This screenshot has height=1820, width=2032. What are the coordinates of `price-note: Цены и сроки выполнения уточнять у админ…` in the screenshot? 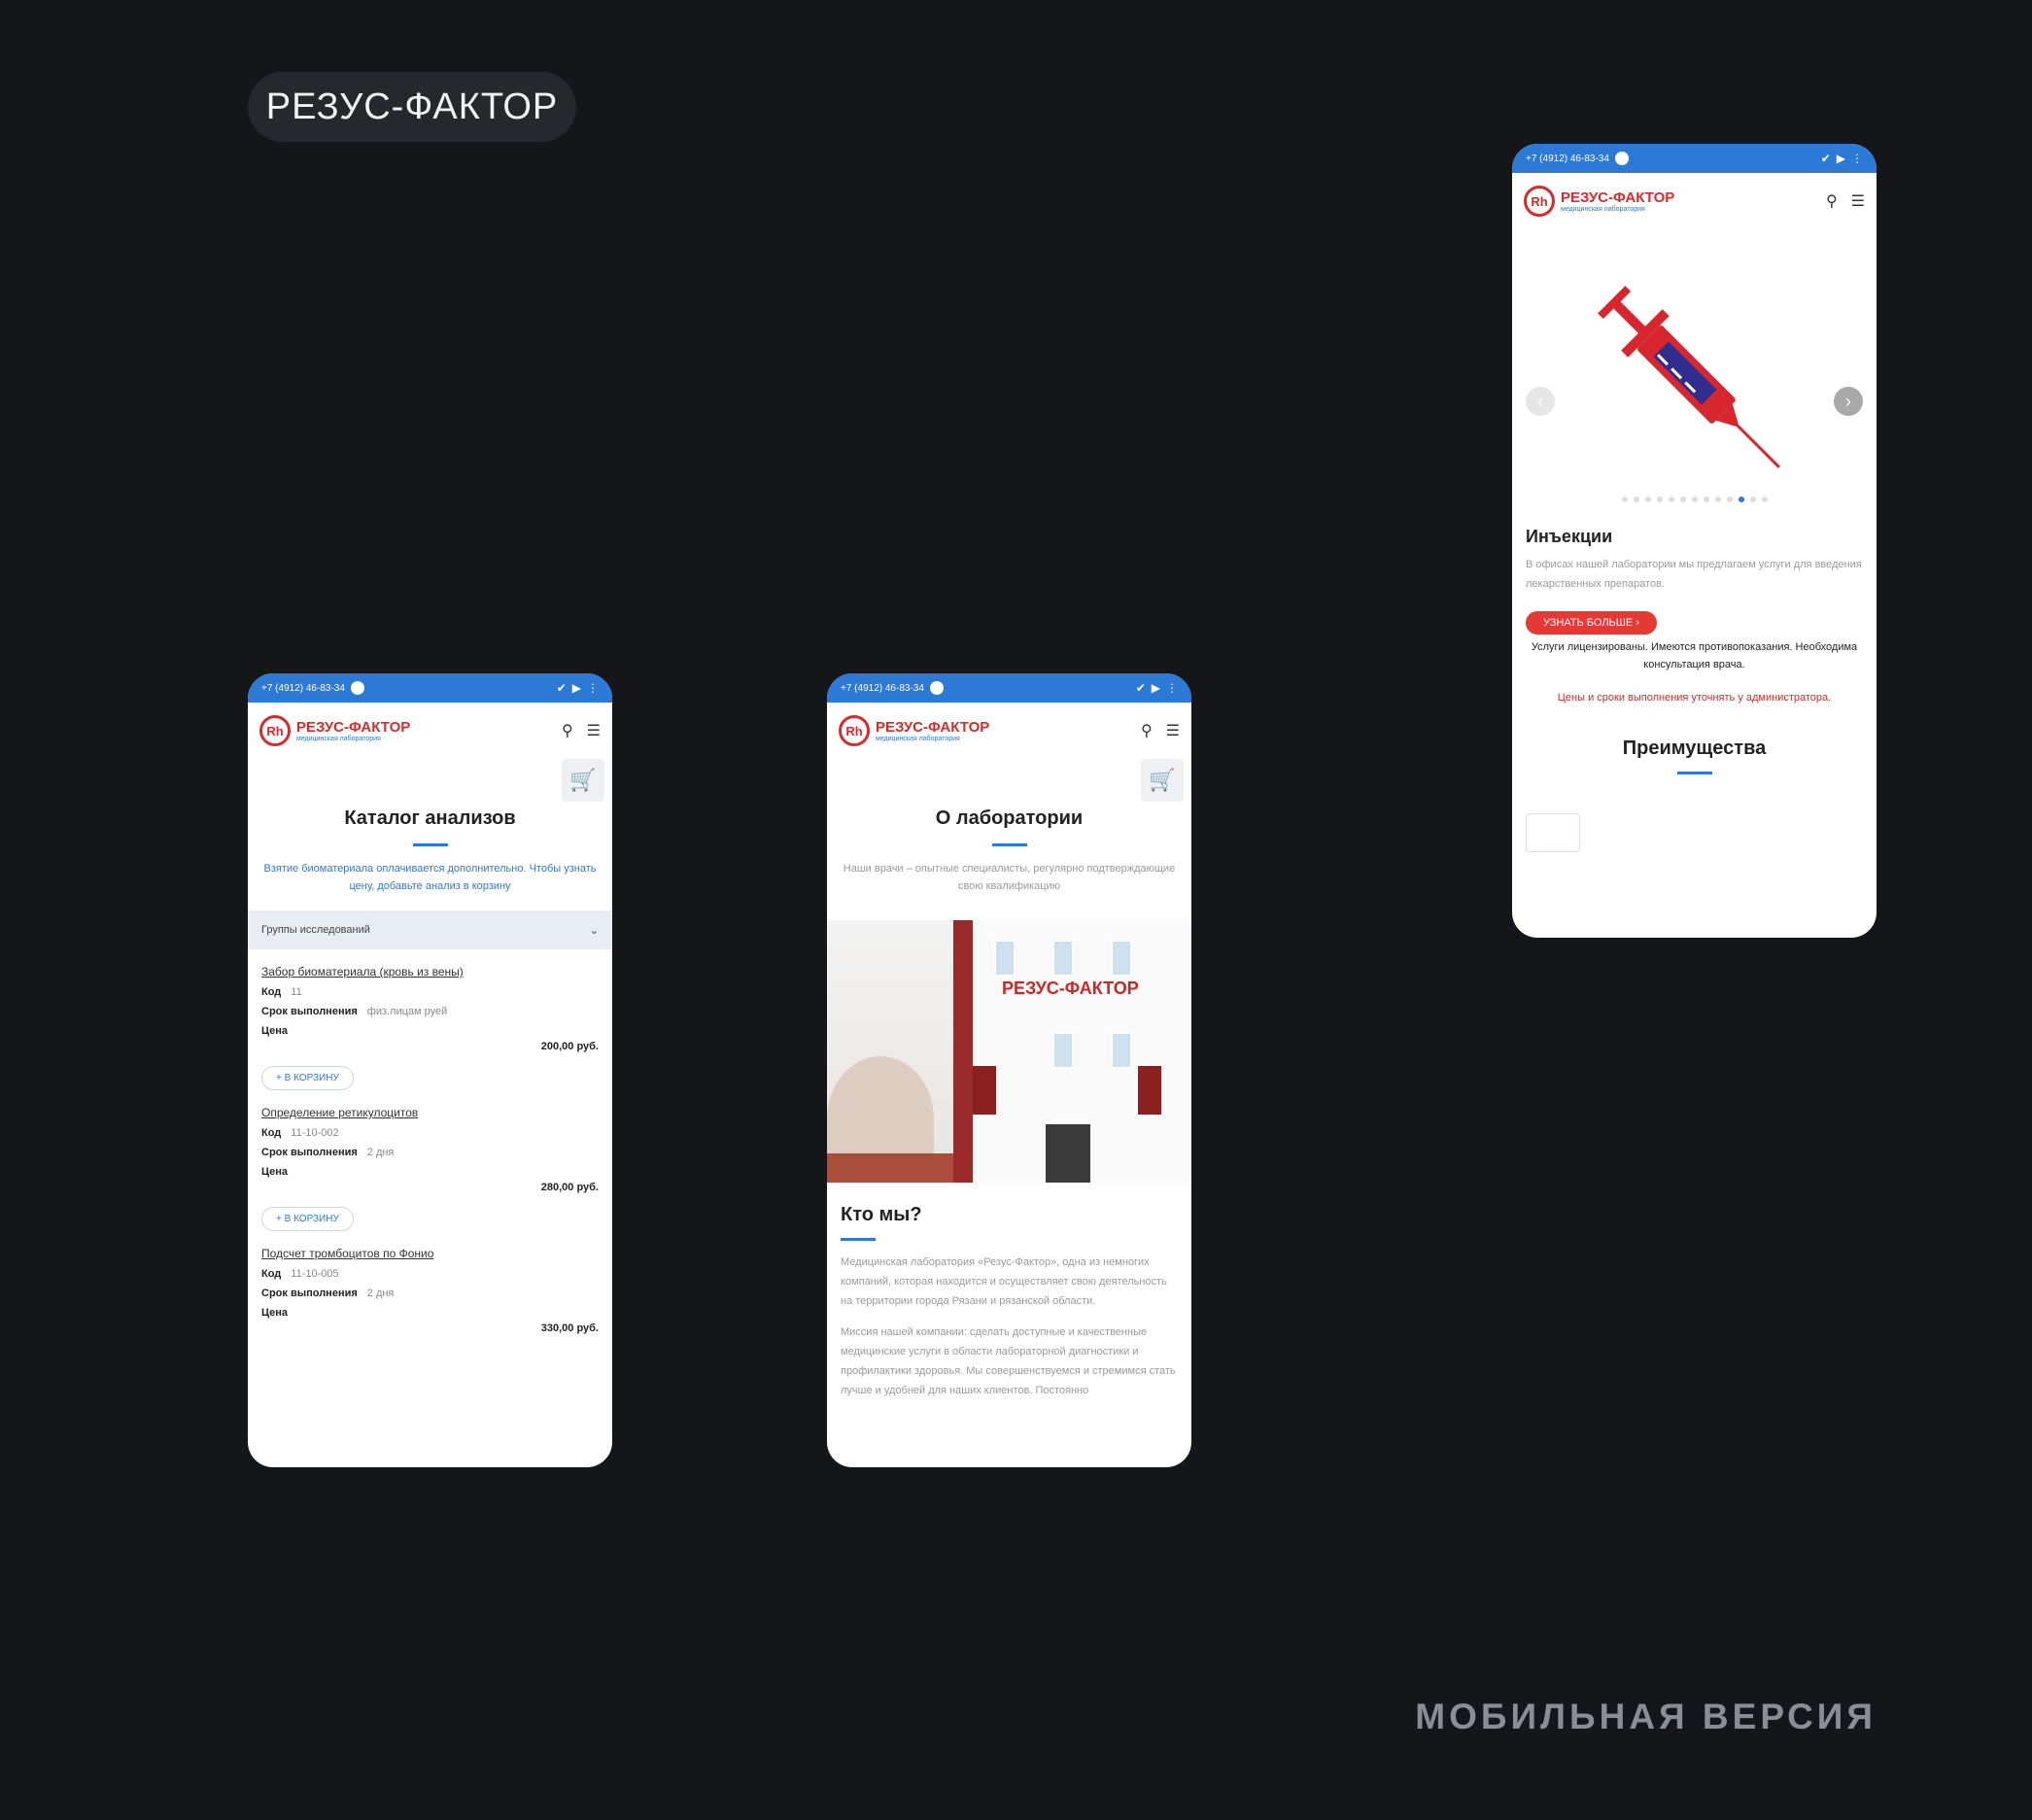 It's located at (1694, 698).